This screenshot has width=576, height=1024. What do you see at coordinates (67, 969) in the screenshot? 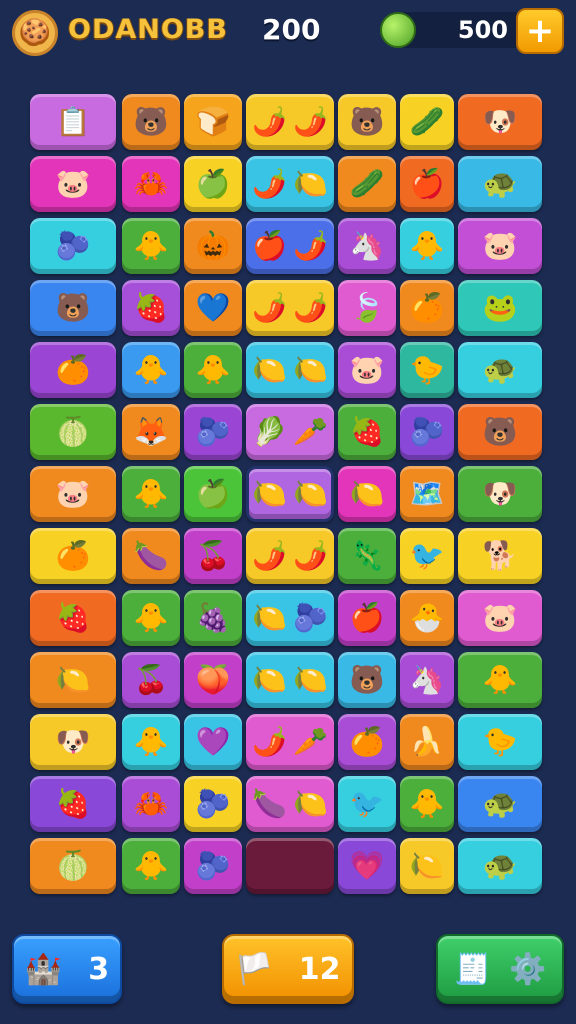
I see `castle-button: 🏰 3` at bounding box center [67, 969].